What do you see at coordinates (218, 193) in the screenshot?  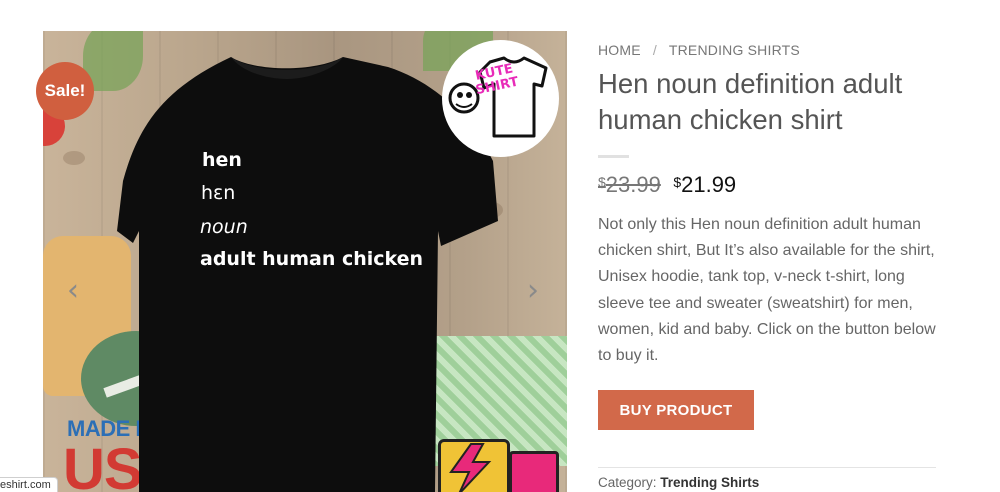 I see `shirt-print-line-2: hɛn` at bounding box center [218, 193].